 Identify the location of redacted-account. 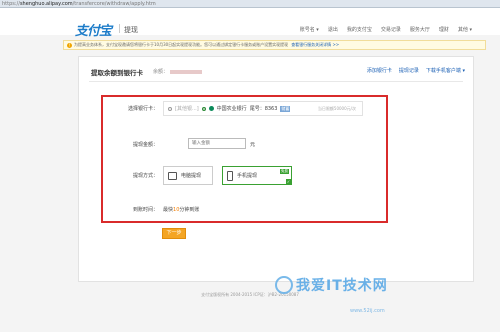
(186, 71).